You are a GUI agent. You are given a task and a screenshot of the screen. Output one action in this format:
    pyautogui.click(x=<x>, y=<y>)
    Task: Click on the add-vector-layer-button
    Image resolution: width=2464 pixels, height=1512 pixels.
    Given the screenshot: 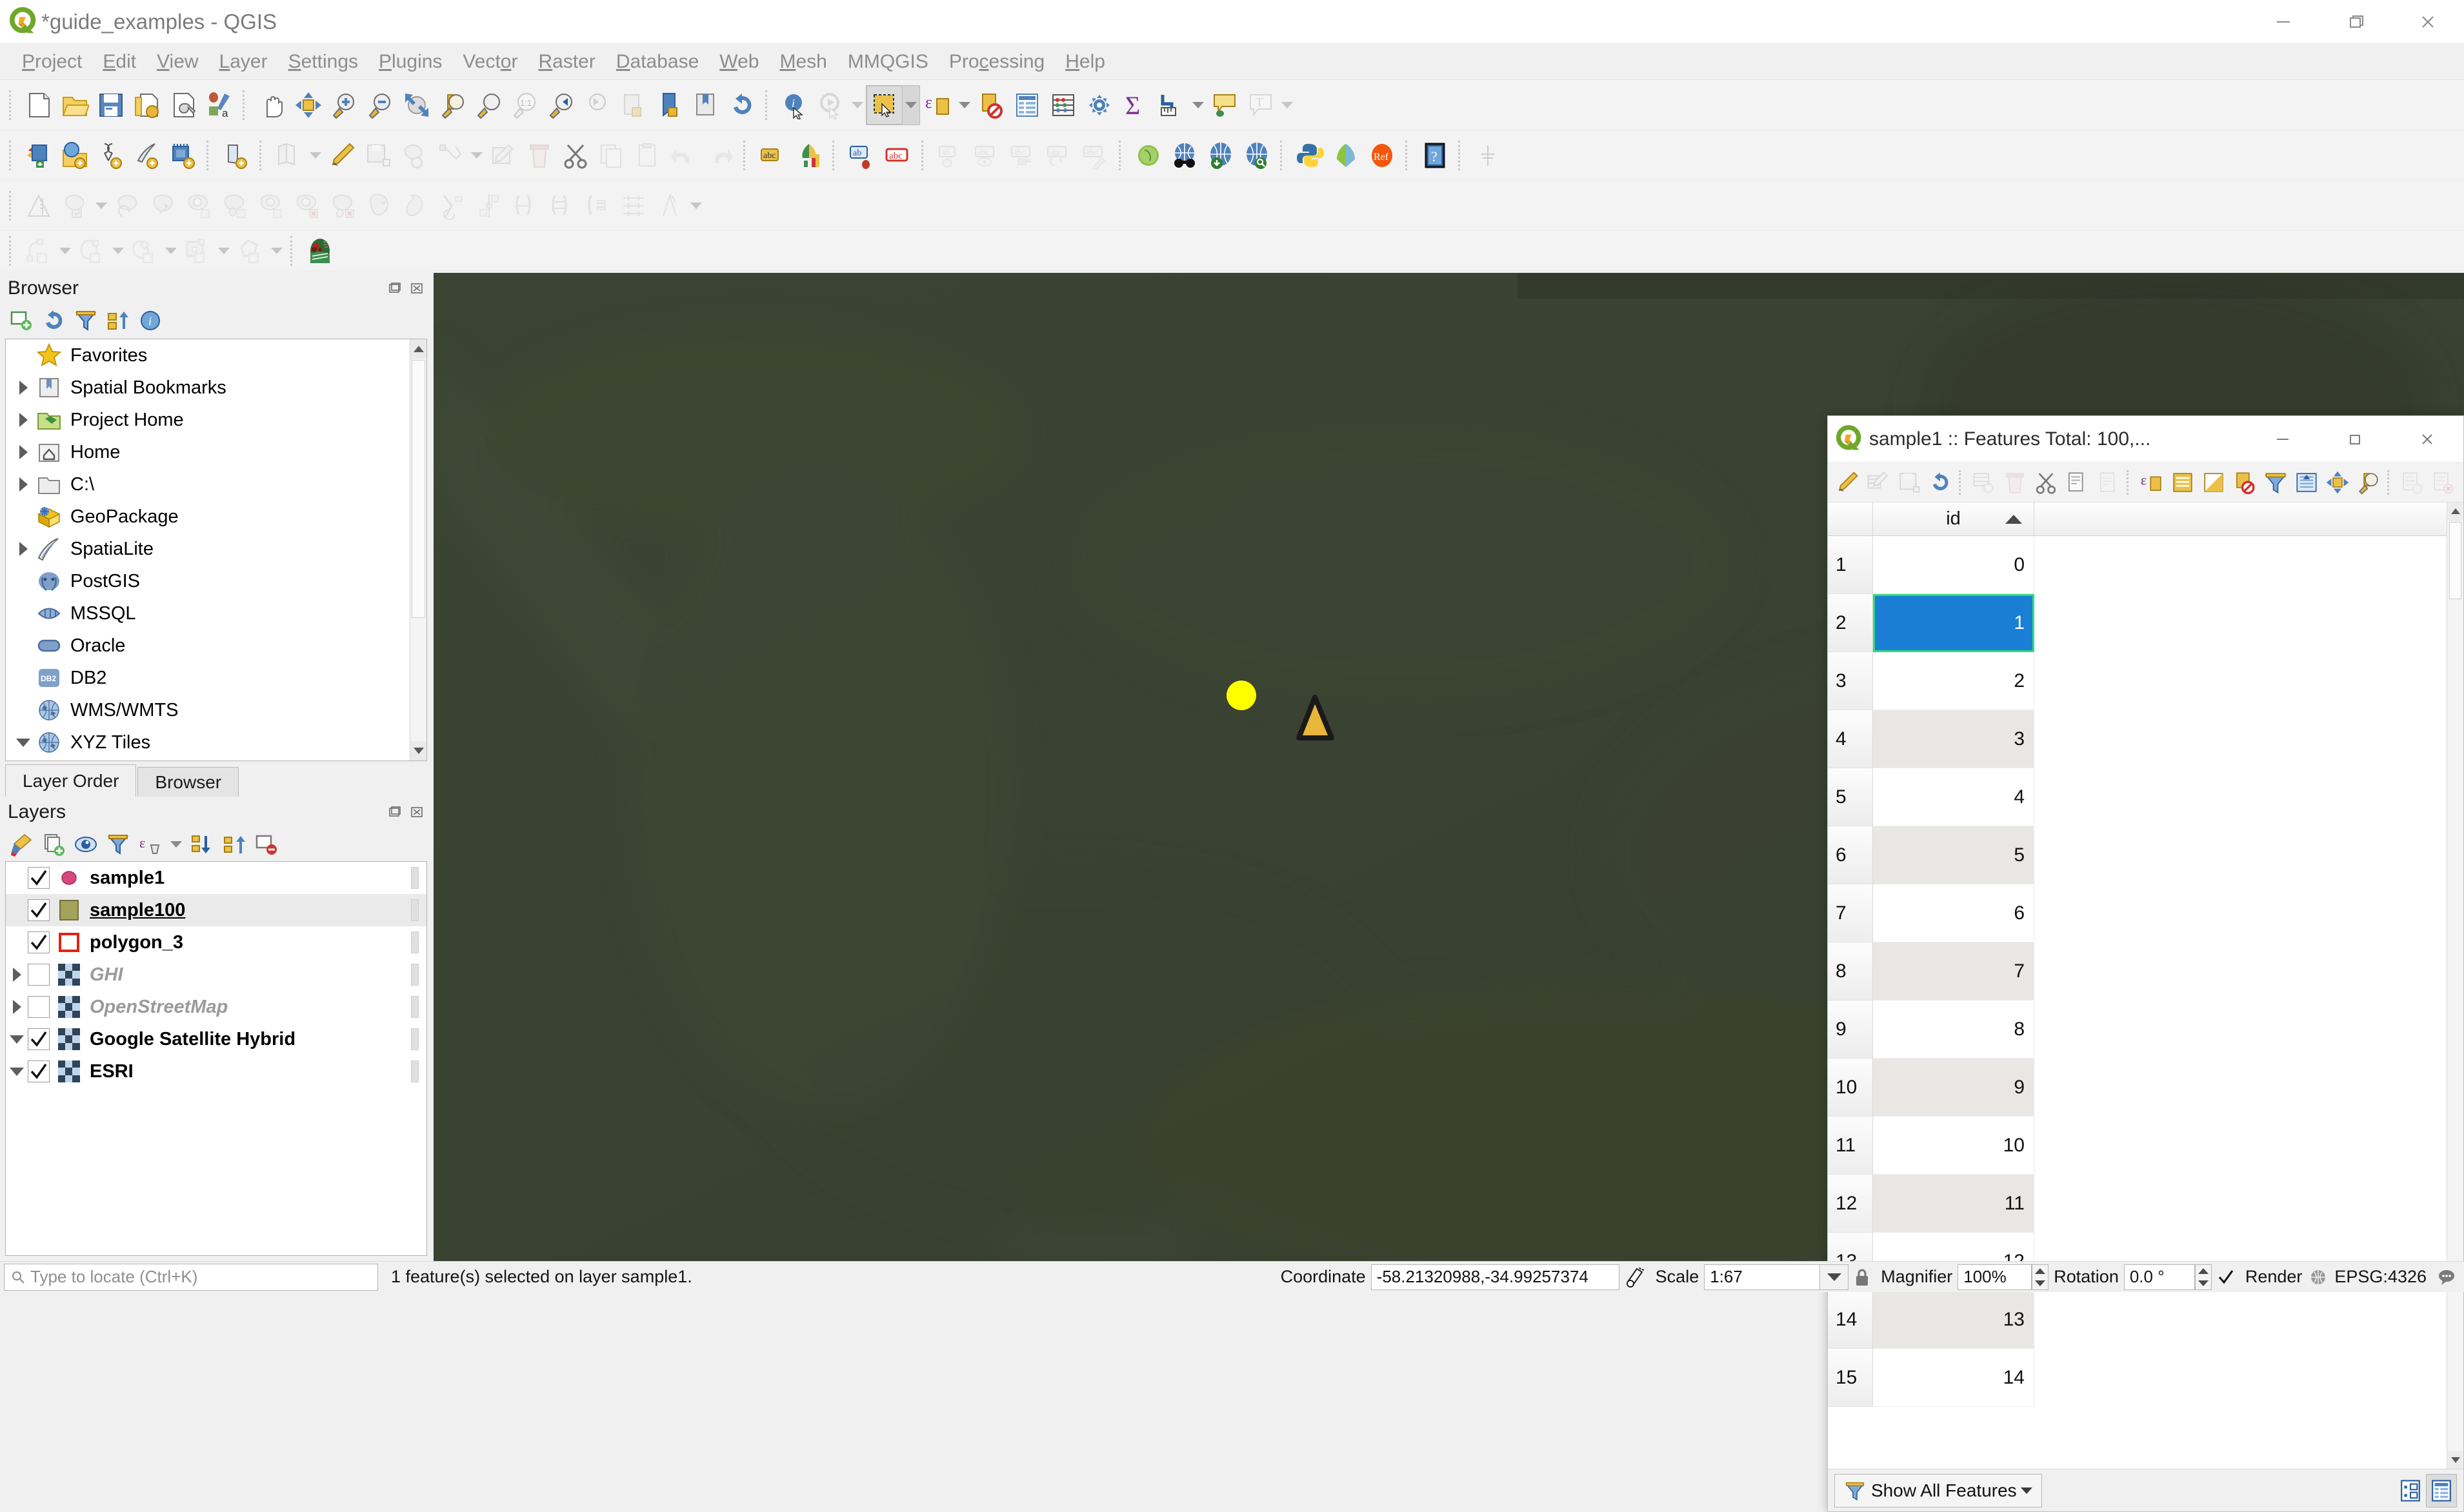 What is the action you would take?
    pyautogui.click(x=75, y=156)
    